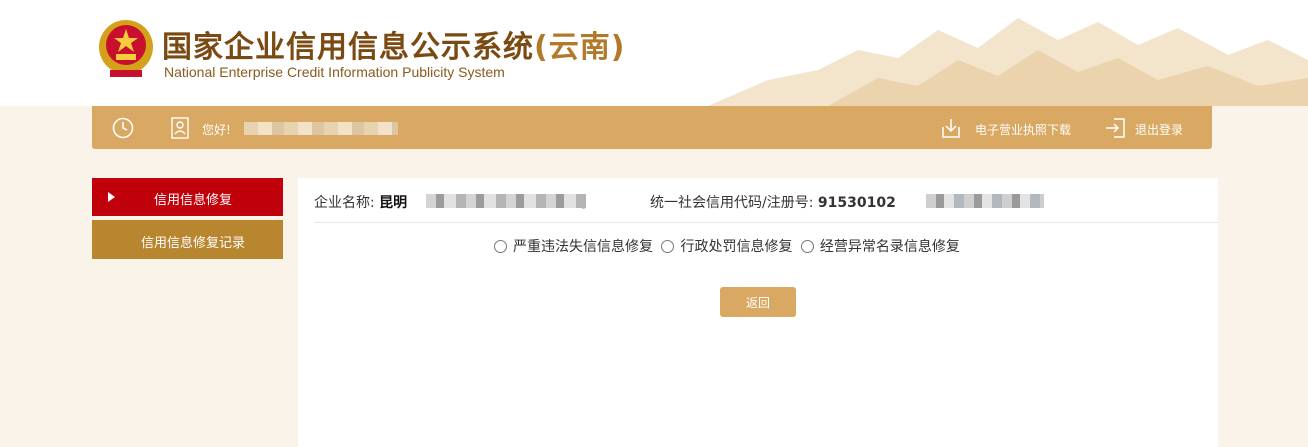  What do you see at coordinates (890, 247) in the screenshot?
I see `option-abnormal-operation-label: 经营异常名录信息修复` at bounding box center [890, 247].